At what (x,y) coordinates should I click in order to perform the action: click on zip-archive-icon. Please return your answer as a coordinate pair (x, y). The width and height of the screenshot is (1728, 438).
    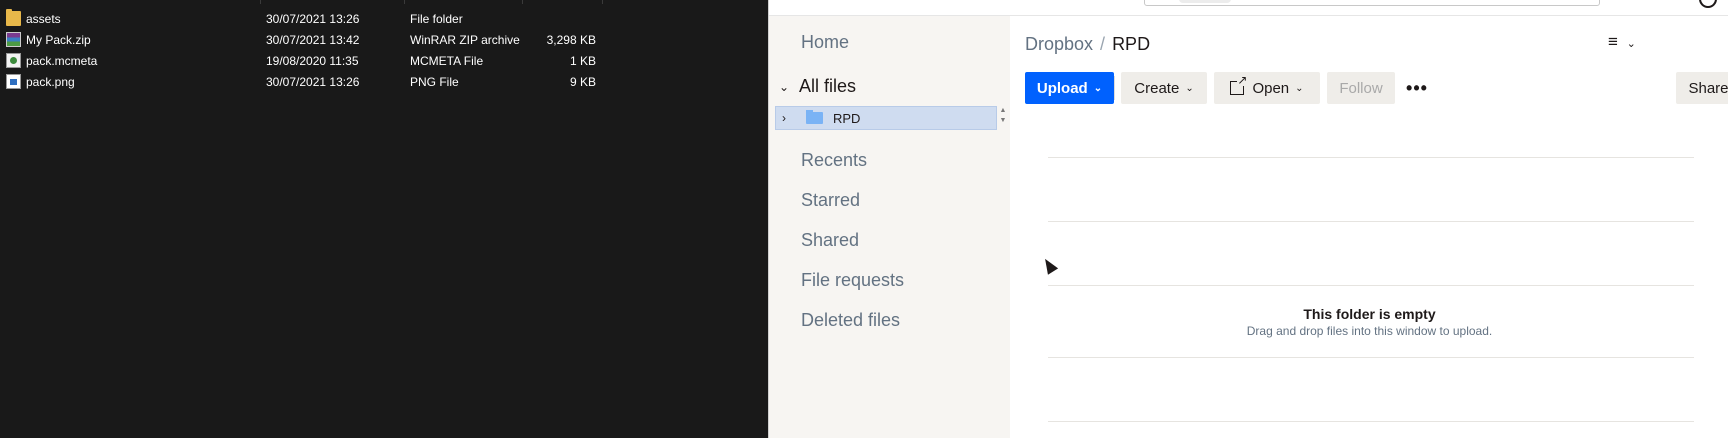
    Looking at the image, I should click on (13, 39).